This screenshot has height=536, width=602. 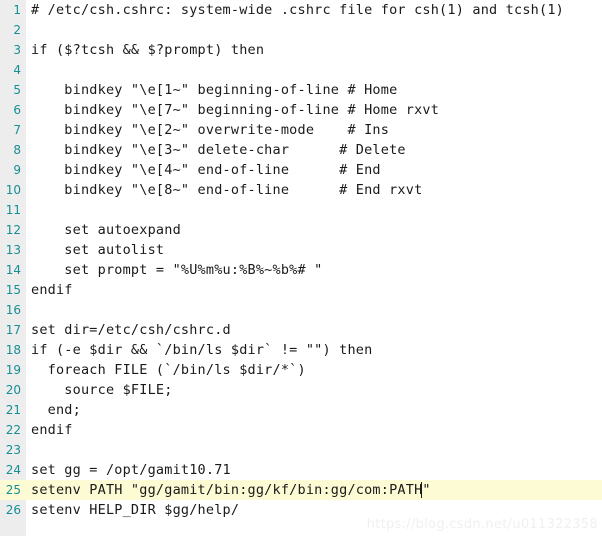 I want to click on line-number: 14, so click(x=13, y=270).